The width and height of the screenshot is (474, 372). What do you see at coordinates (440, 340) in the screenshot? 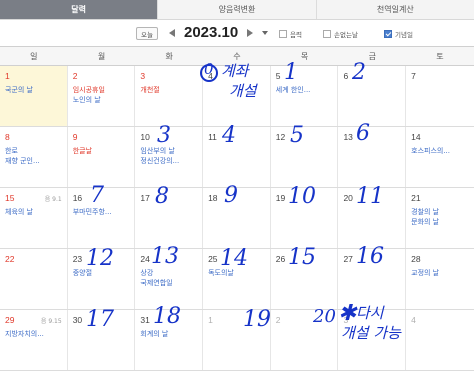
I see `day-cell: 4` at bounding box center [440, 340].